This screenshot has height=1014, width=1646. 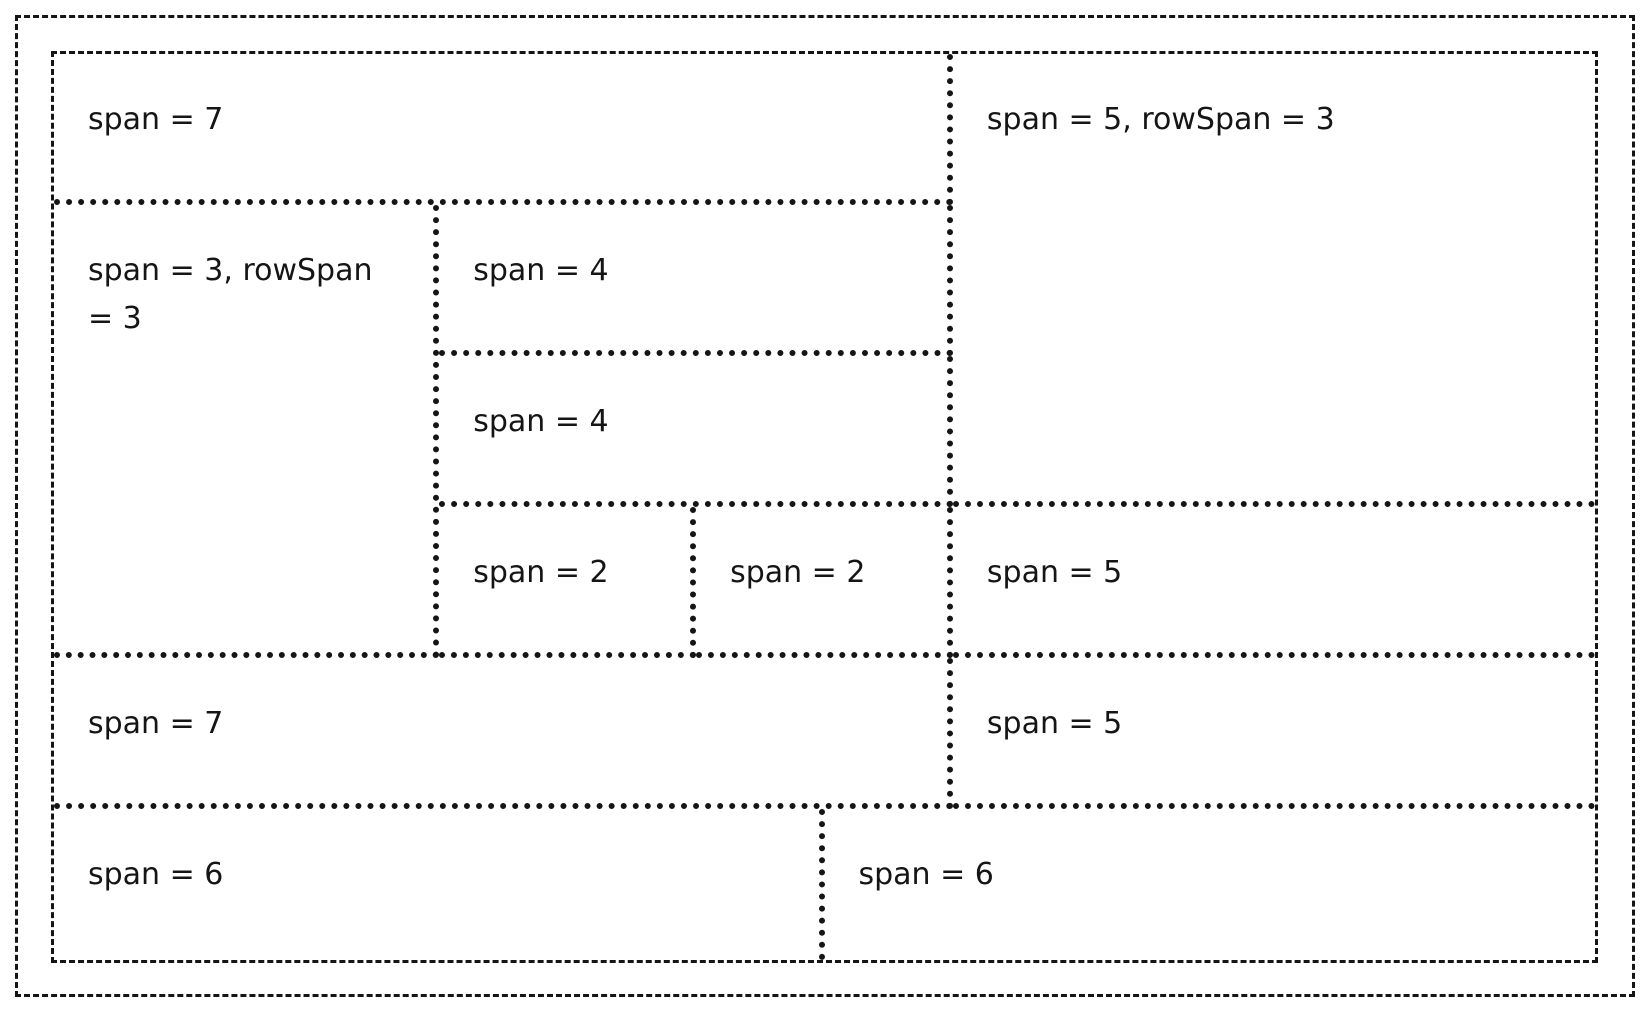 I want to click on grid-item-label: span = 3, rowSpan = 3, so click(x=230, y=294).